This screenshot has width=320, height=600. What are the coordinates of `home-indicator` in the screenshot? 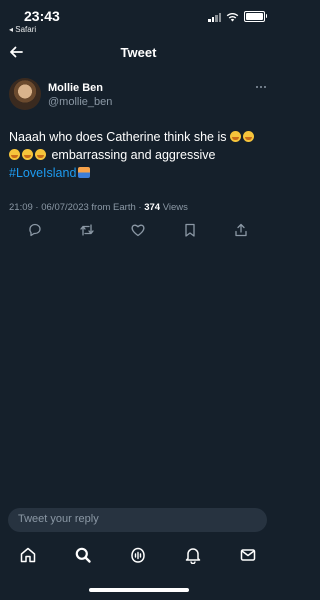 It's located at (139, 590).